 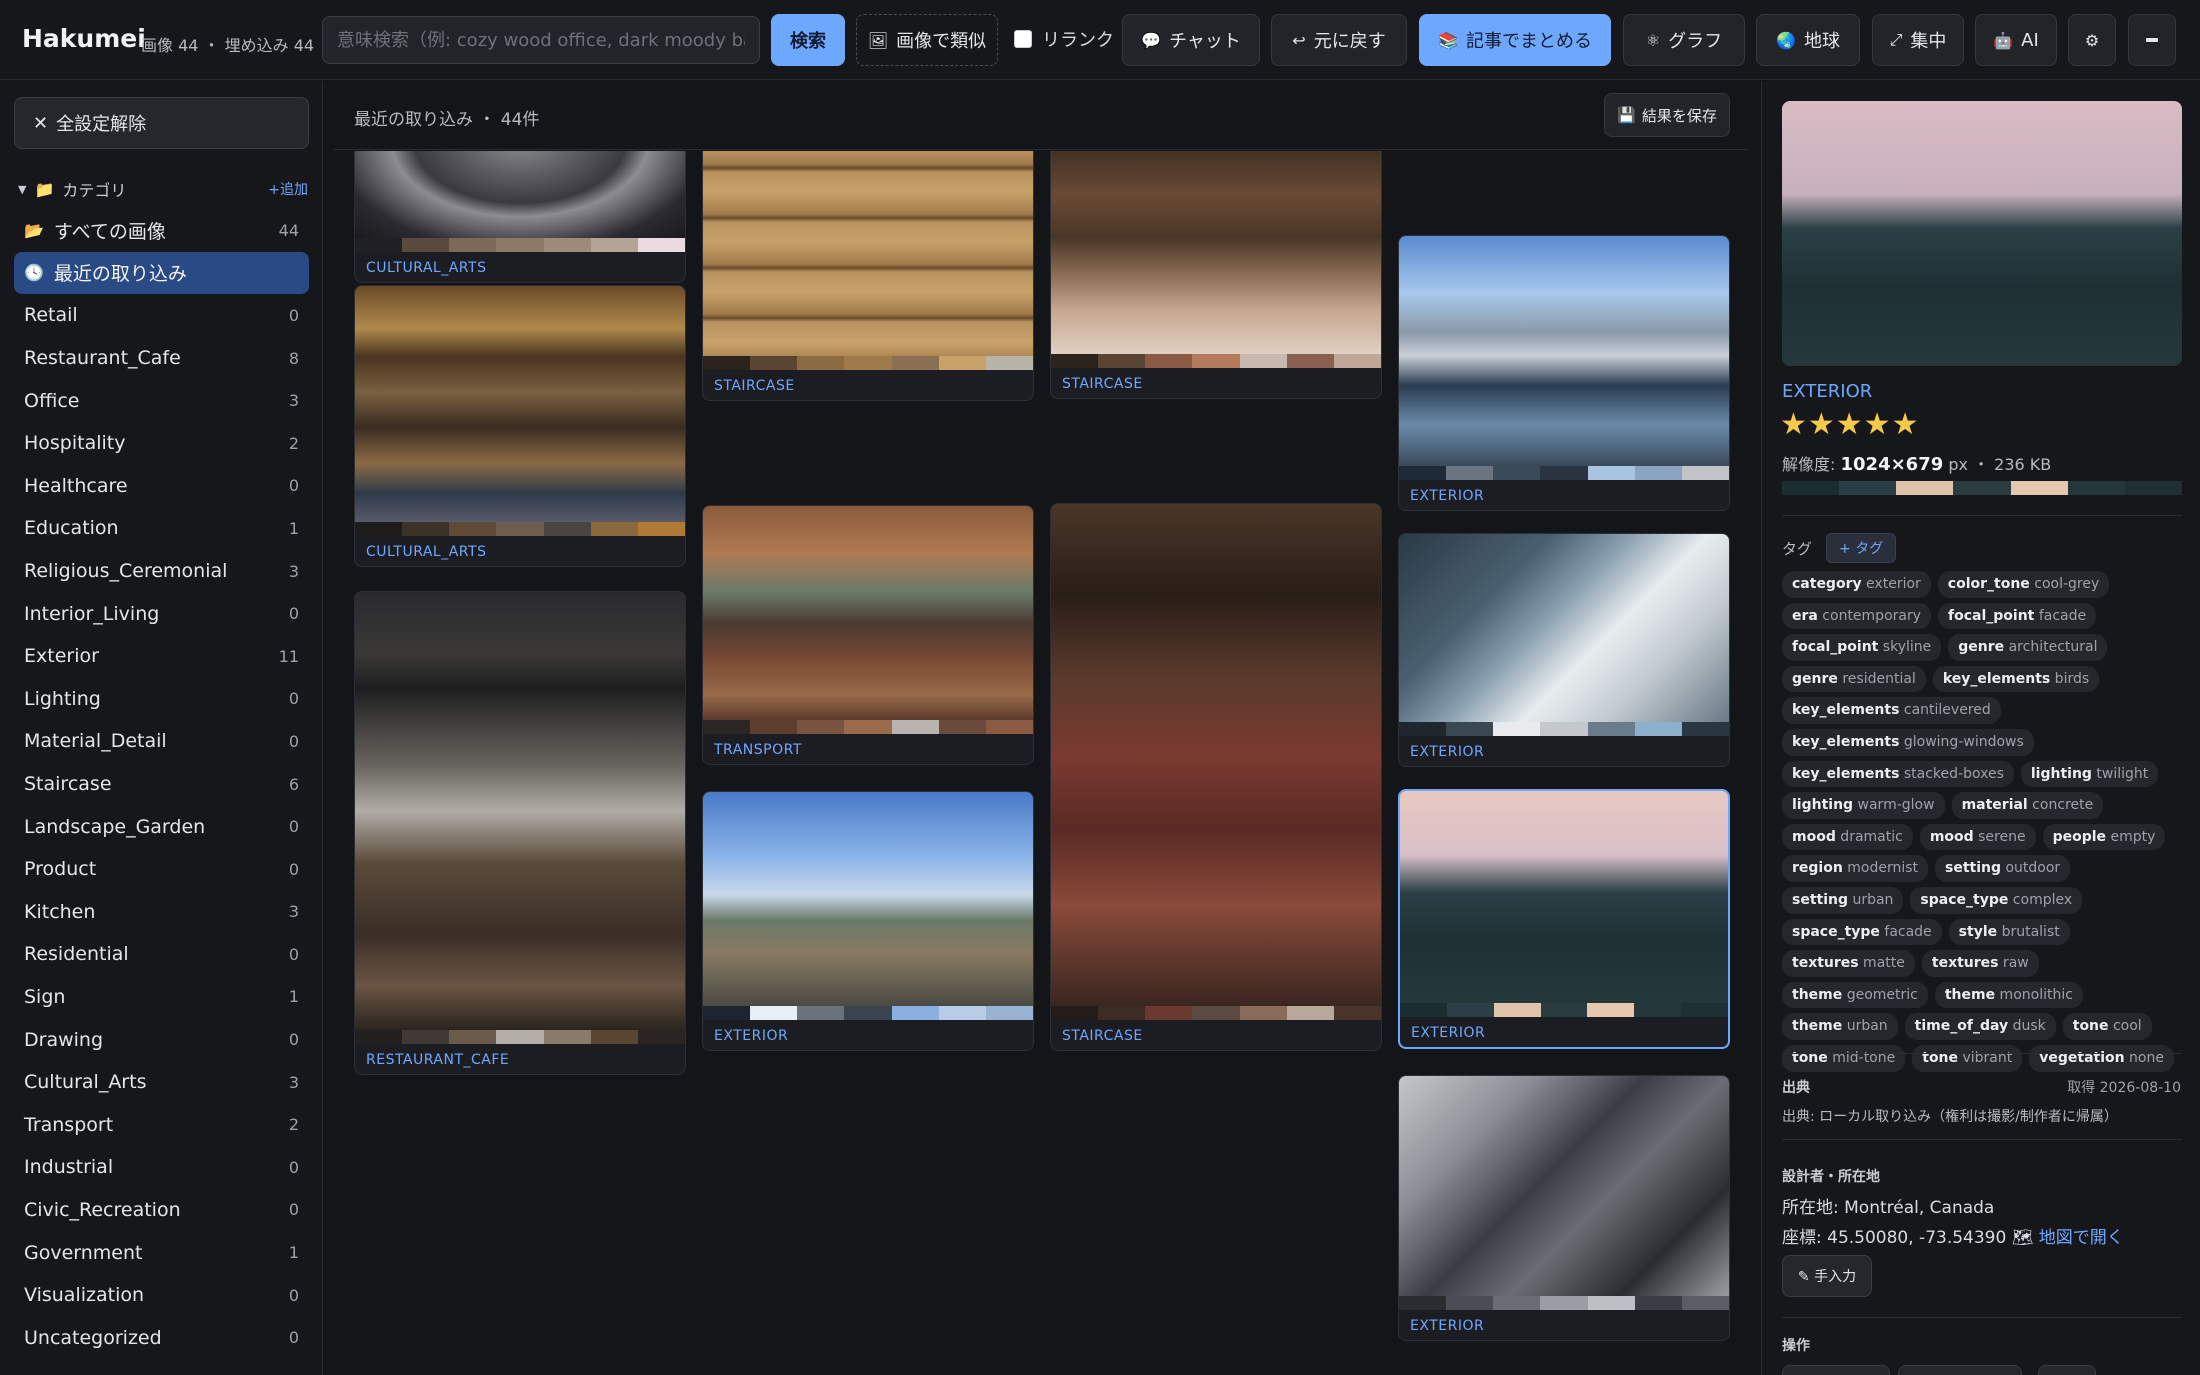 What do you see at coordinates (2101, 1058) in the screenshot?
I see `tag-chip: vegetation none` at bounding box center [2101, 1058].